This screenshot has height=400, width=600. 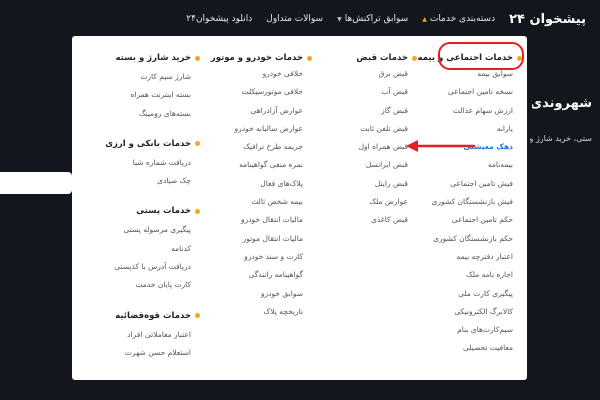 I want to click on caret-down-icon: ▼, so click(x=339, y=19).